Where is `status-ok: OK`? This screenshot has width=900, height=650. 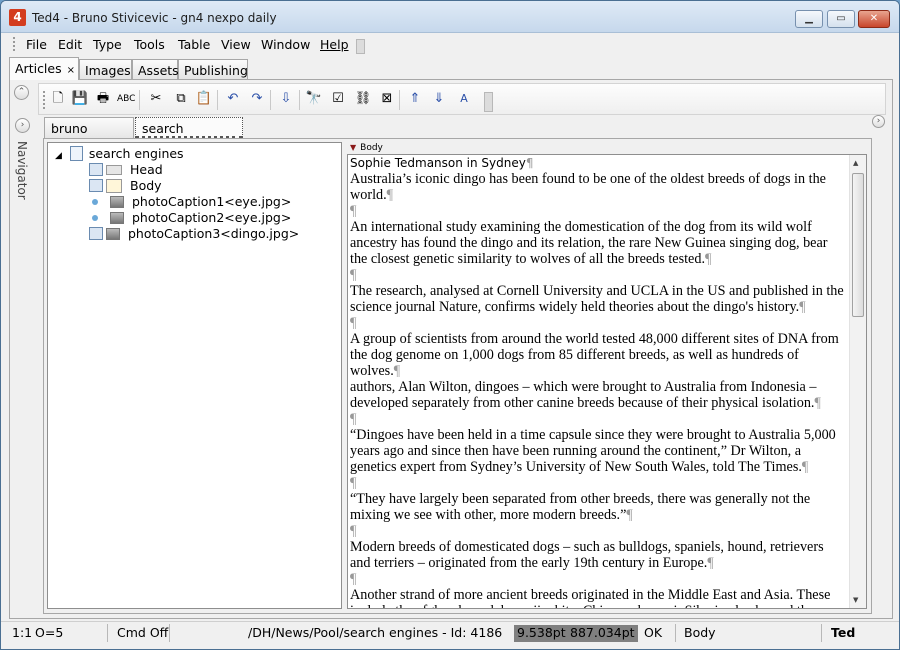 status-ok: OK is located at coordinates (653, 632).